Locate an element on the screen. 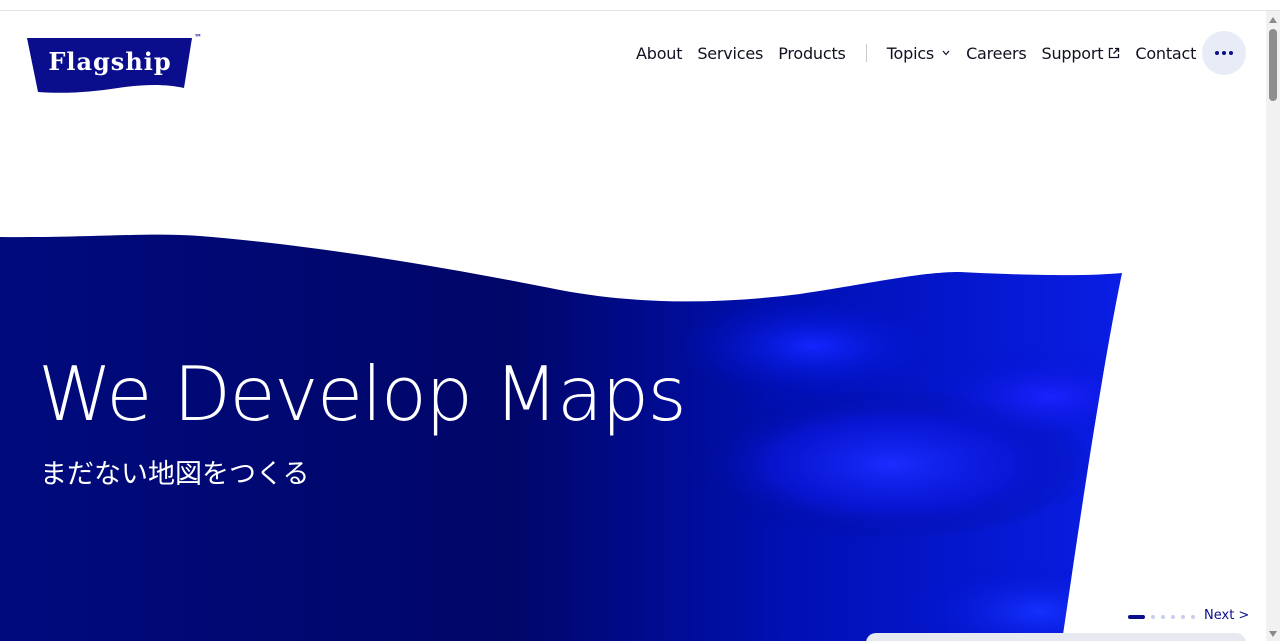 The height and width of the screenshot is (641, 1280). nav-contact: Contact is located at coordinates (1165, 53).